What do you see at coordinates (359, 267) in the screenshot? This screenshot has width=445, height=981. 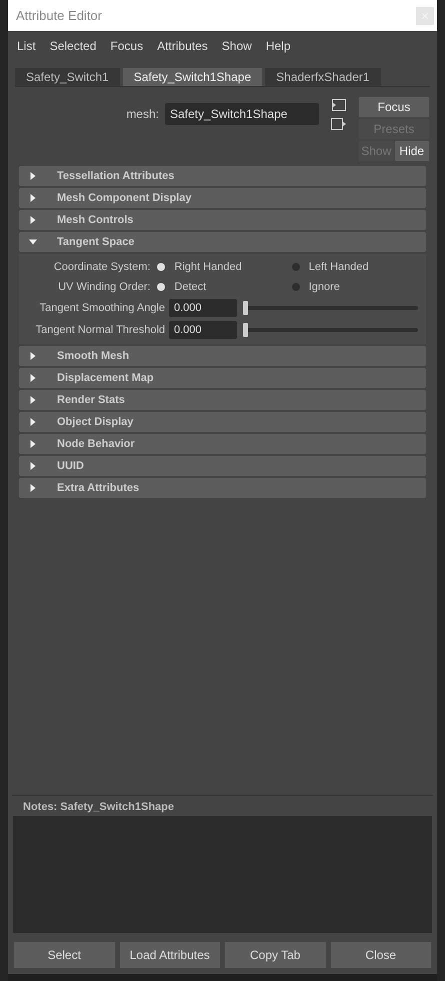 I see `radio-option: Left Handed` at bounding box center [359, 267].